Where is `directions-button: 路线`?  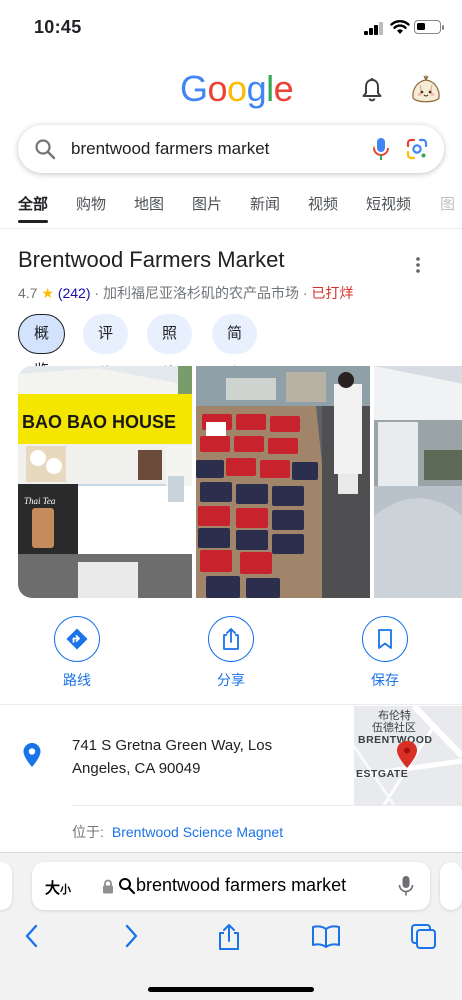 directions-button: 路线 is located at coordinates (77, 653).